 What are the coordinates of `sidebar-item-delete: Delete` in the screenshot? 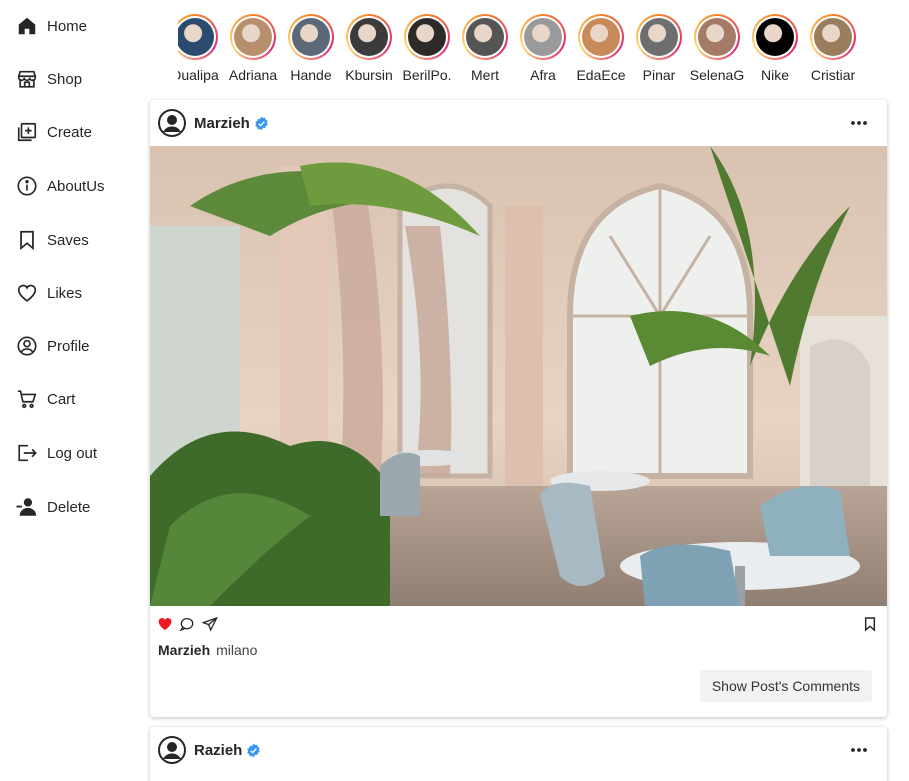 It's located at (53, 507).